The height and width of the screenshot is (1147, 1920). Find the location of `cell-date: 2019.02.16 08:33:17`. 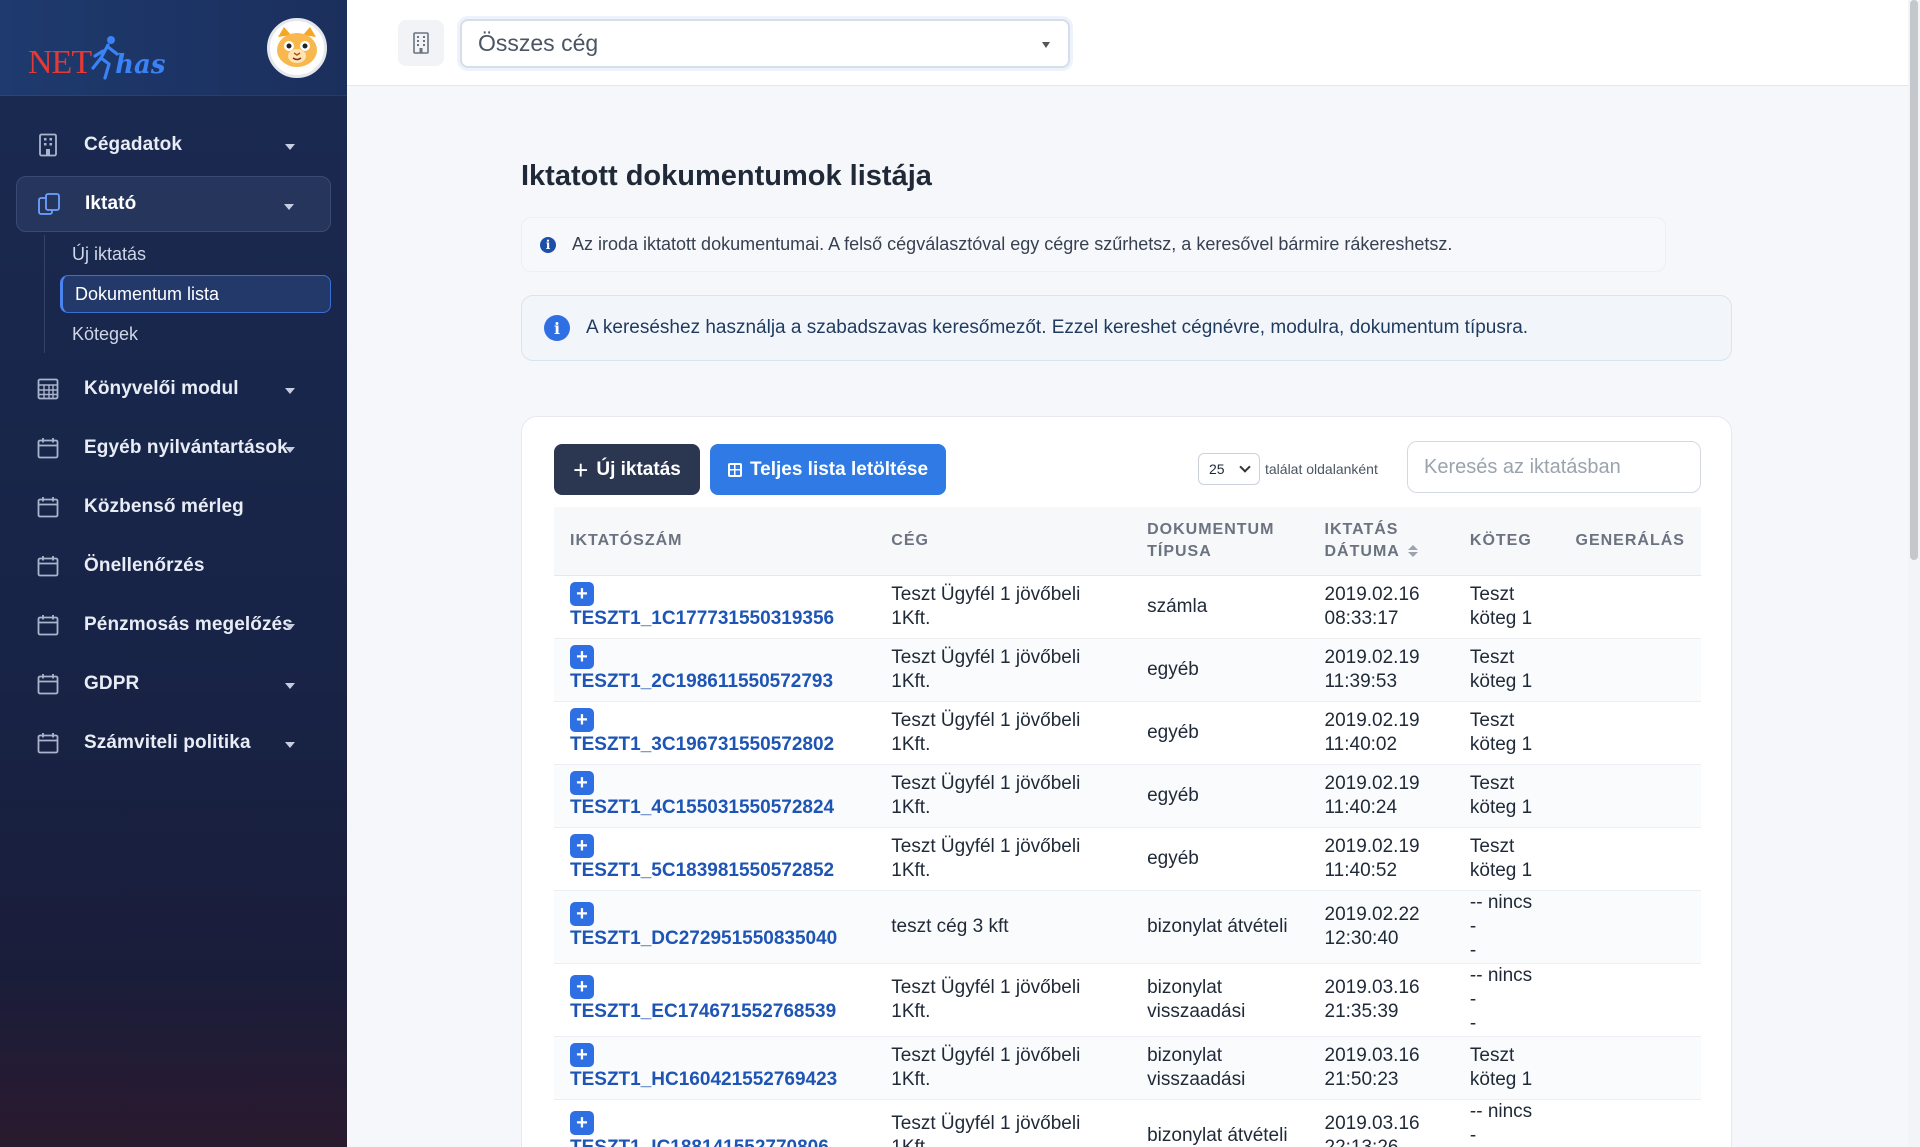

cell-date: 2019.02.16 08:33:17 is located at coordinates (1381, 607).